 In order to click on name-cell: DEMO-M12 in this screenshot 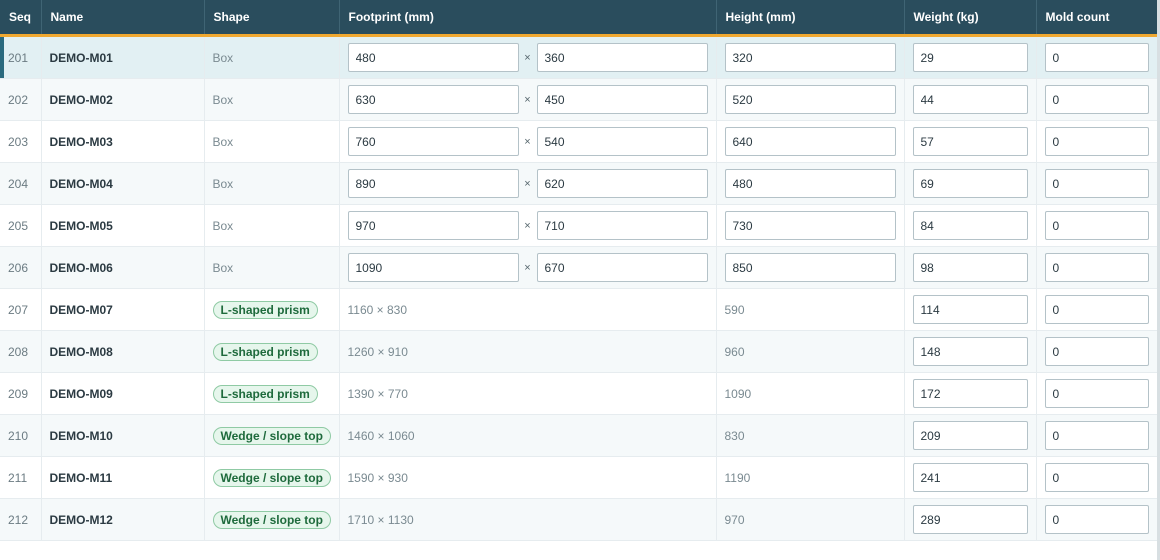, I will do `click(123, 519)`.